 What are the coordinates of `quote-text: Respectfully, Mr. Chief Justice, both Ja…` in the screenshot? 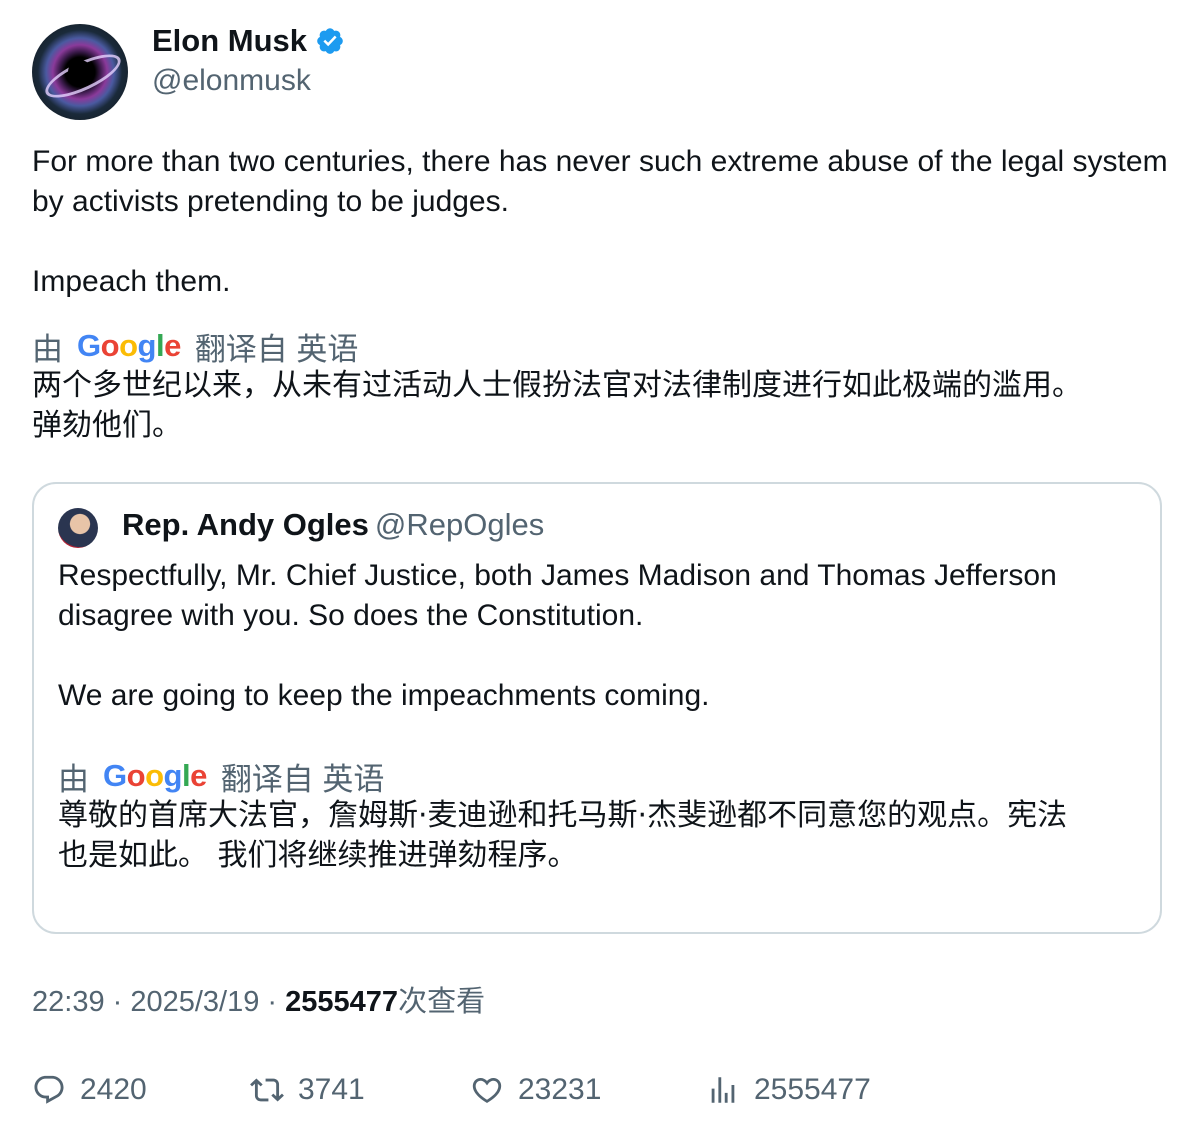 It's located at (598, 636).